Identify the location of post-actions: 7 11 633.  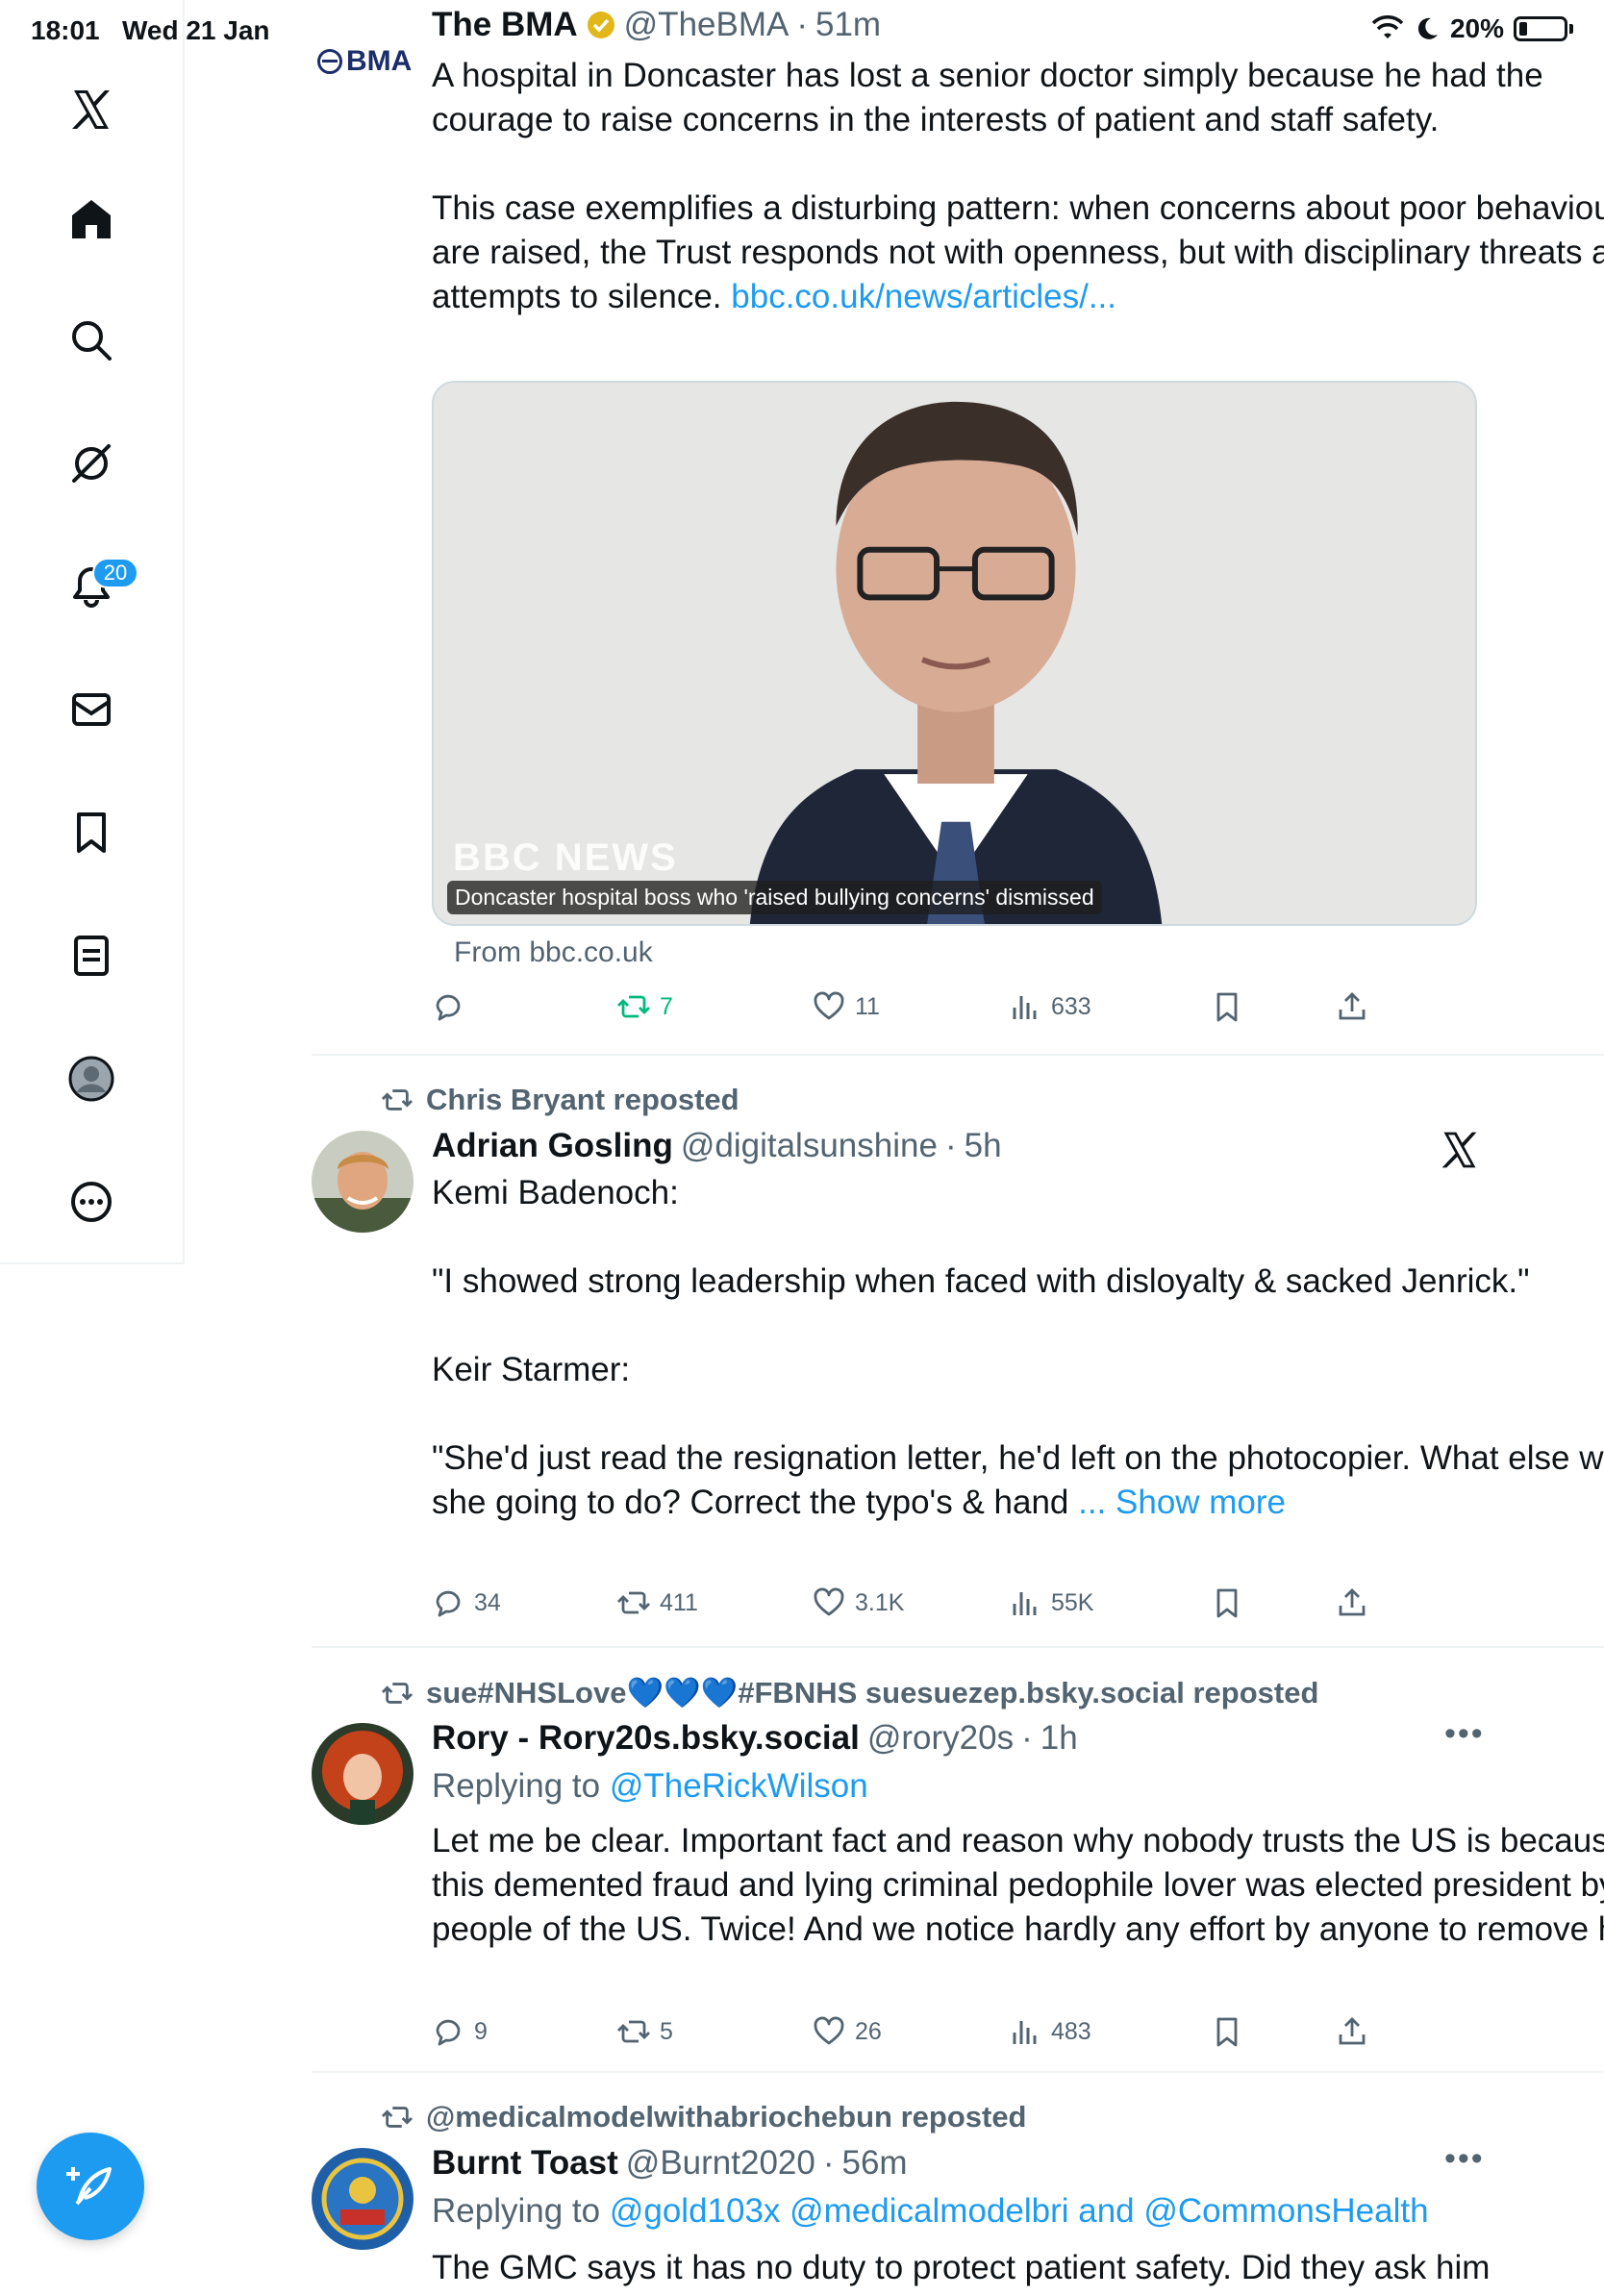
(985, 1009).